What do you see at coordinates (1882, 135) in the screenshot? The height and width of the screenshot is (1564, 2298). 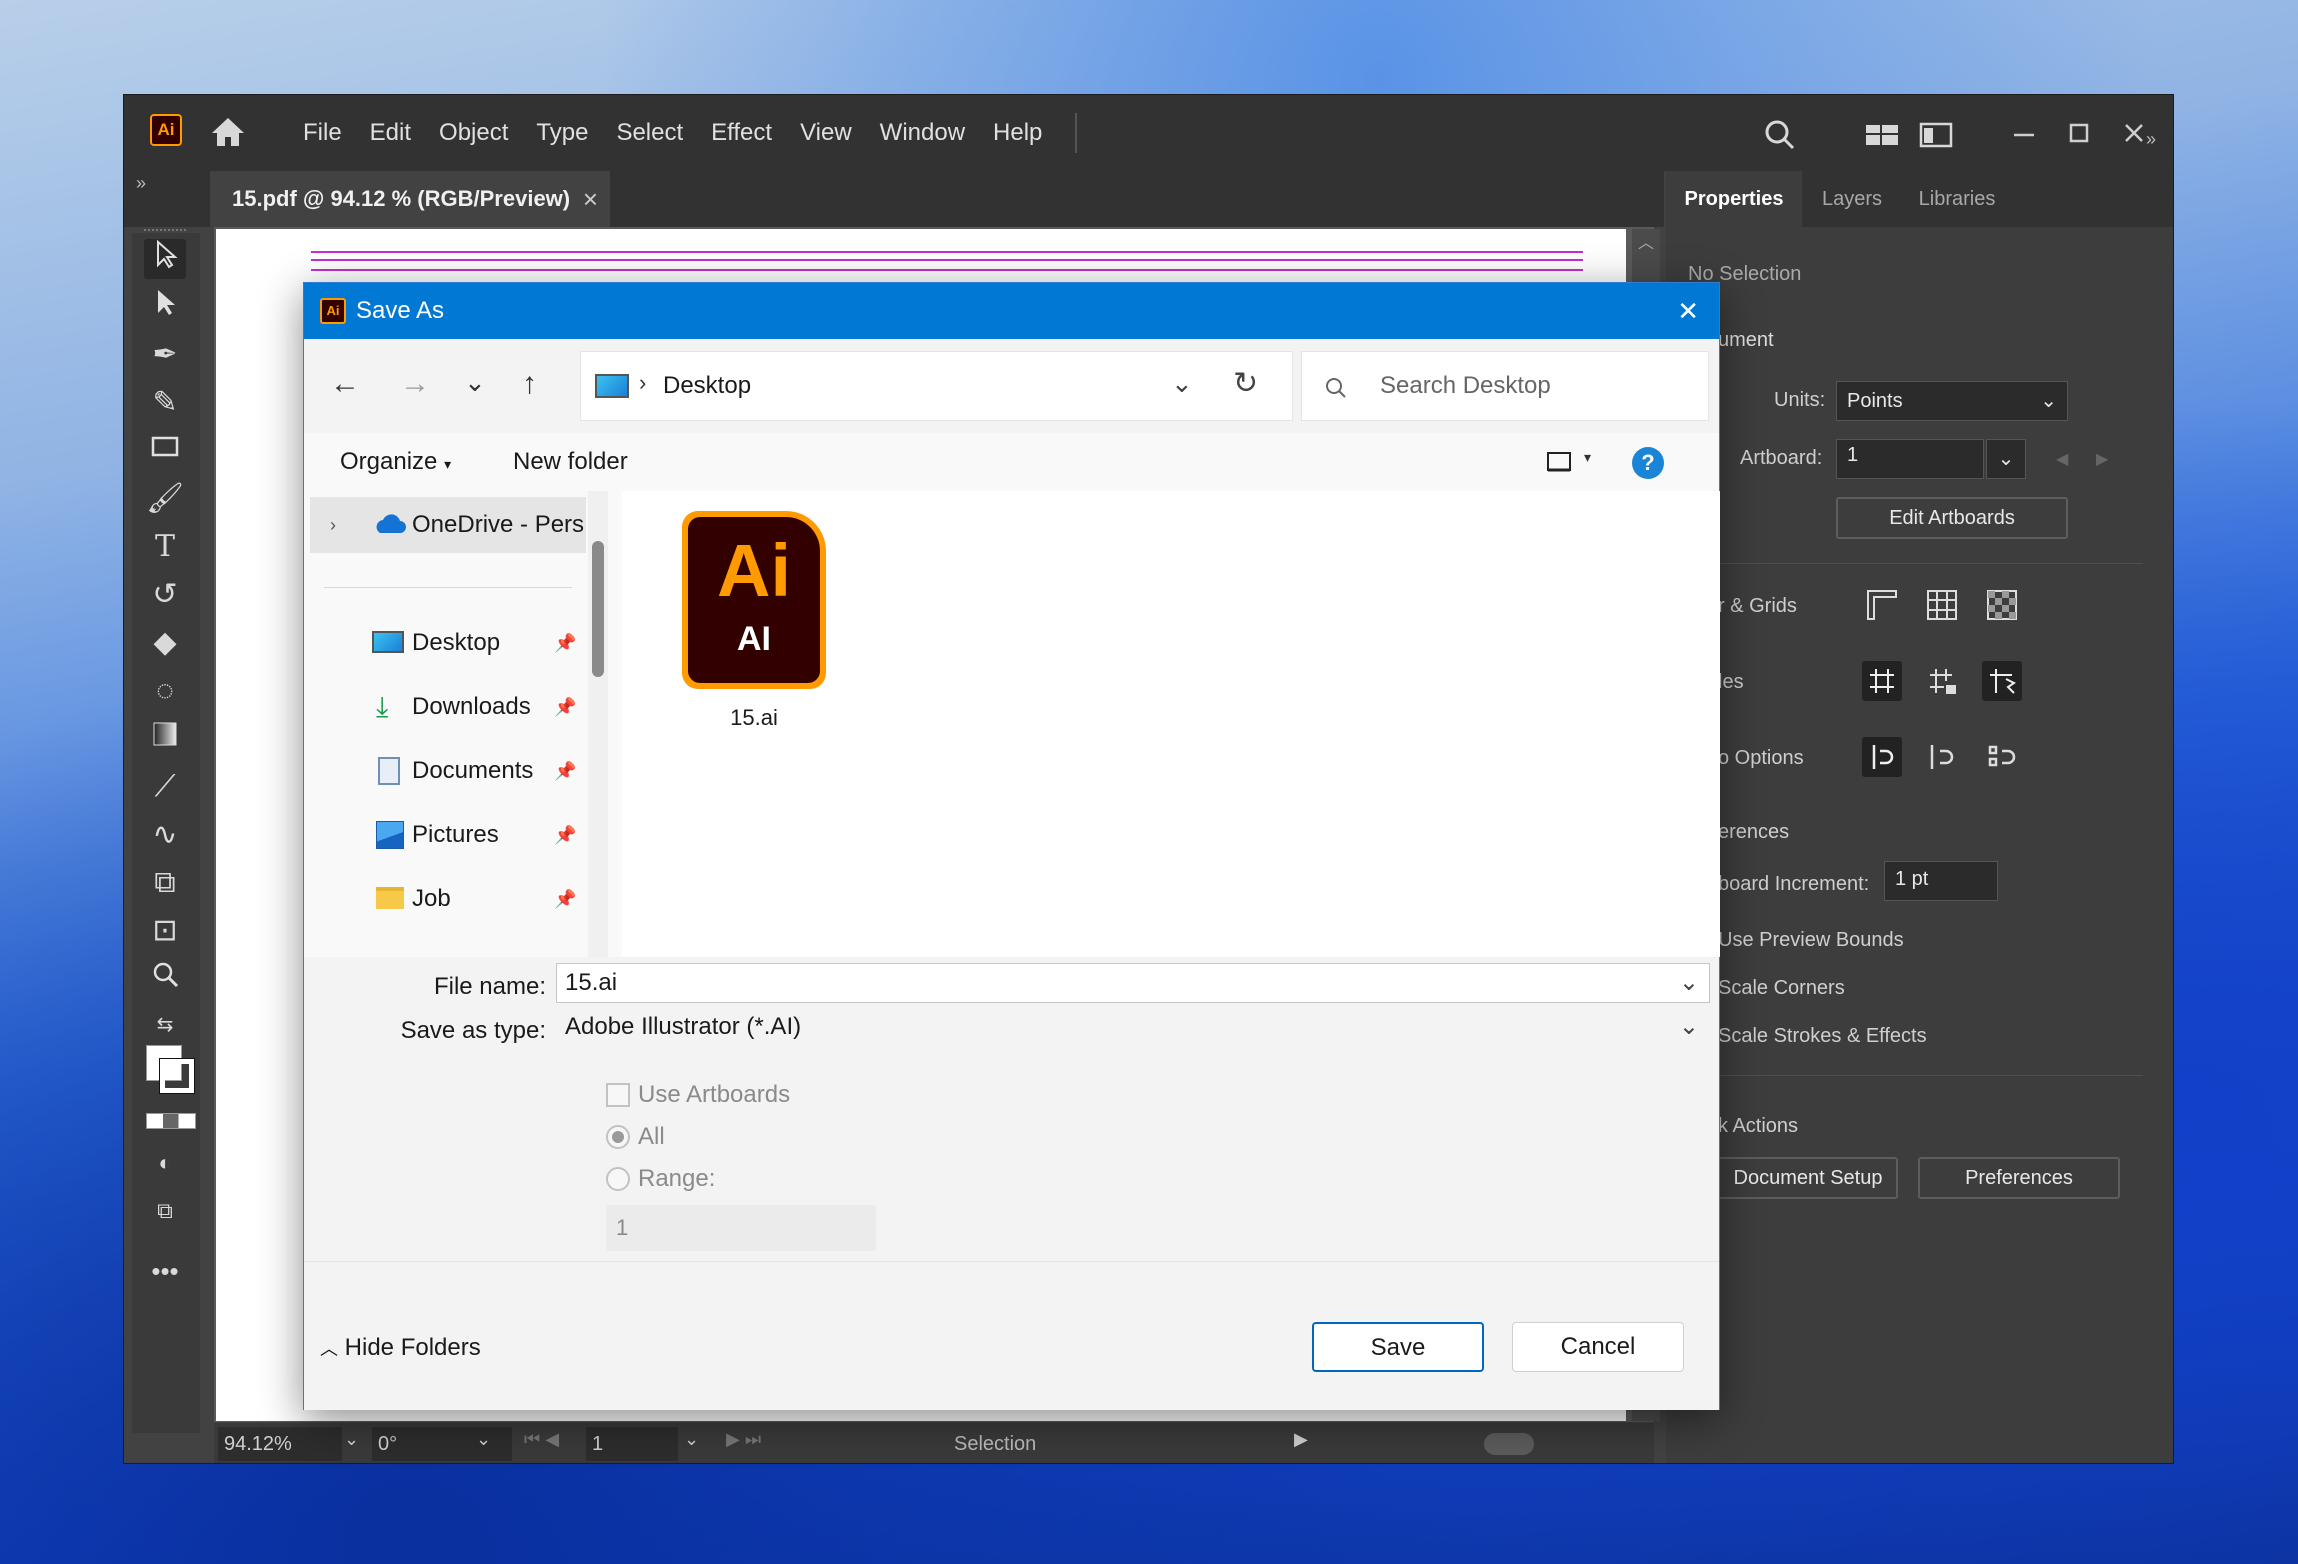 I see `arrange-documents-icon` at bounding box center [1882, 135].